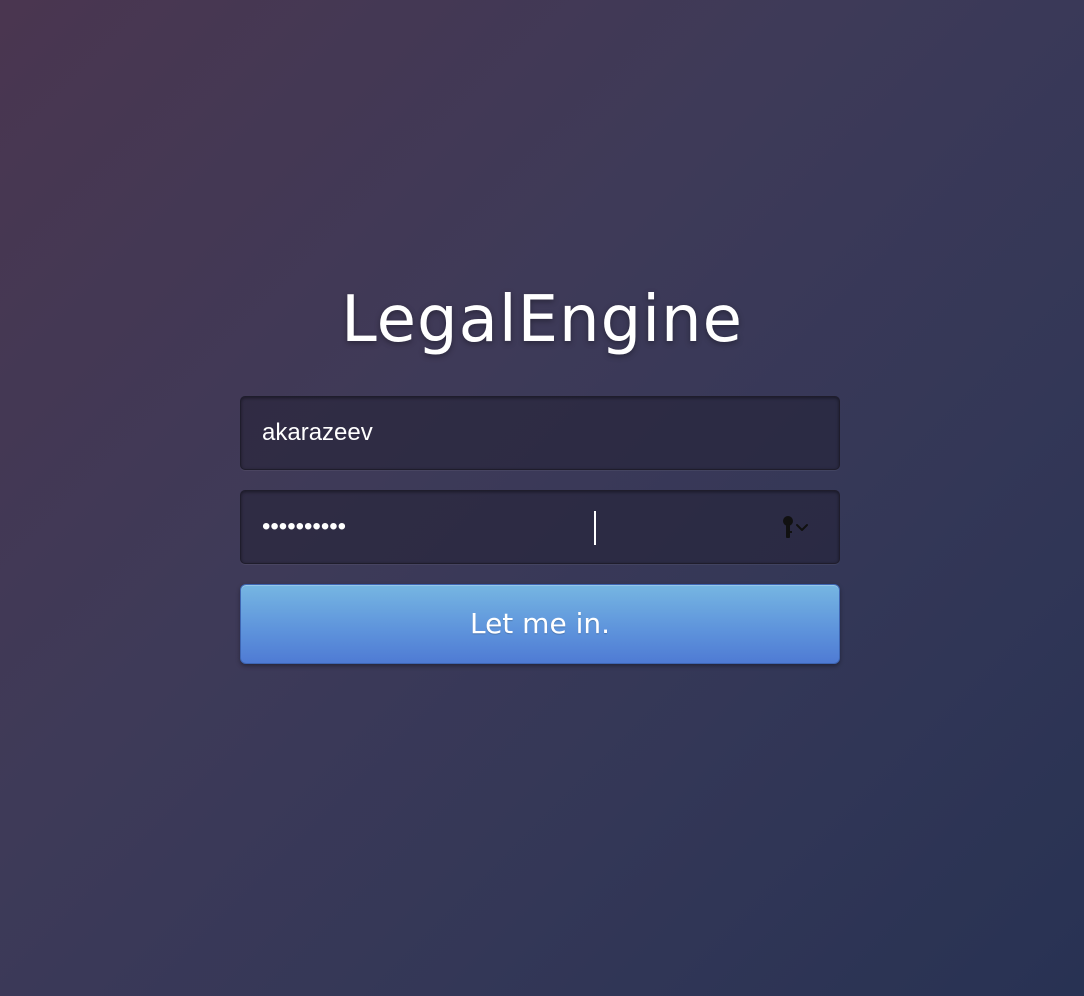 The height and width of the screenshot is (996, 1084). I want to click on password-field-container, so click(540, 527).